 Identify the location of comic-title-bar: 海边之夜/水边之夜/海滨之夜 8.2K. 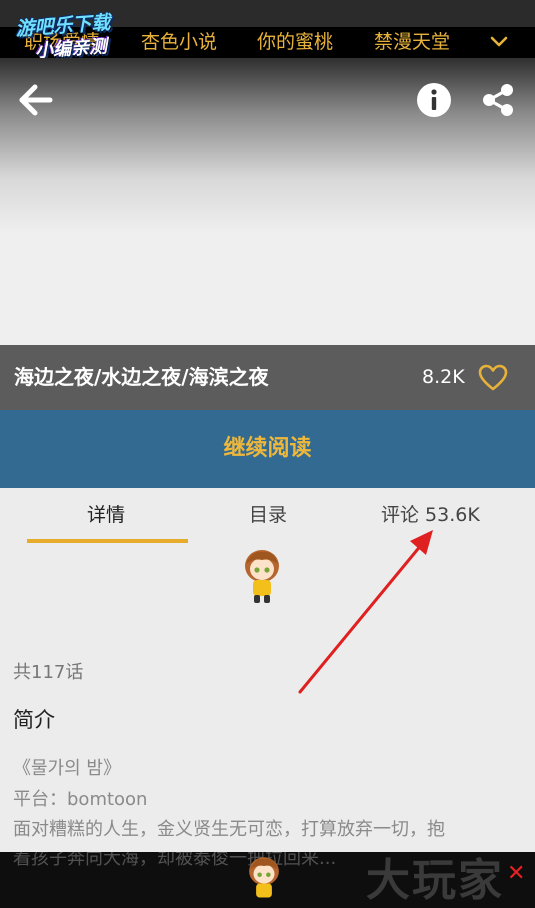
(267, 377).